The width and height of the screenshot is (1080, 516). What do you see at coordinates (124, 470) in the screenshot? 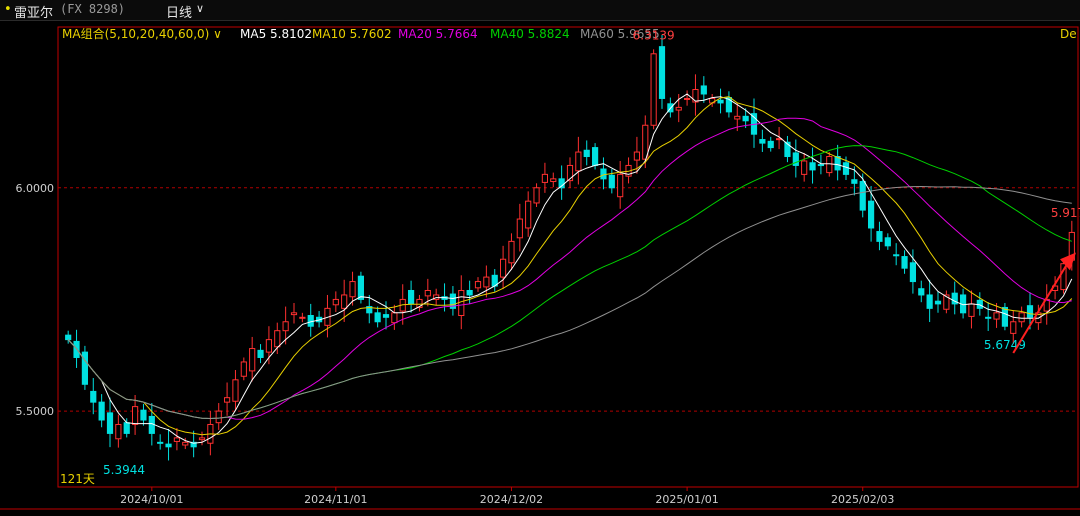
I see `price-annotation: 5.3944` at bounding box center [124, 470].